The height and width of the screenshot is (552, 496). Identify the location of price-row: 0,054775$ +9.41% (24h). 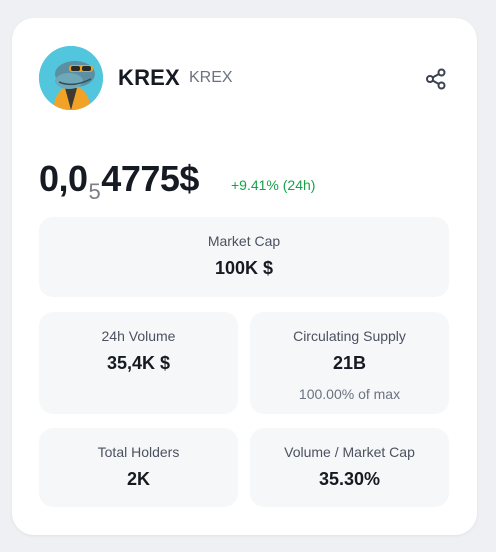
(249, 181).